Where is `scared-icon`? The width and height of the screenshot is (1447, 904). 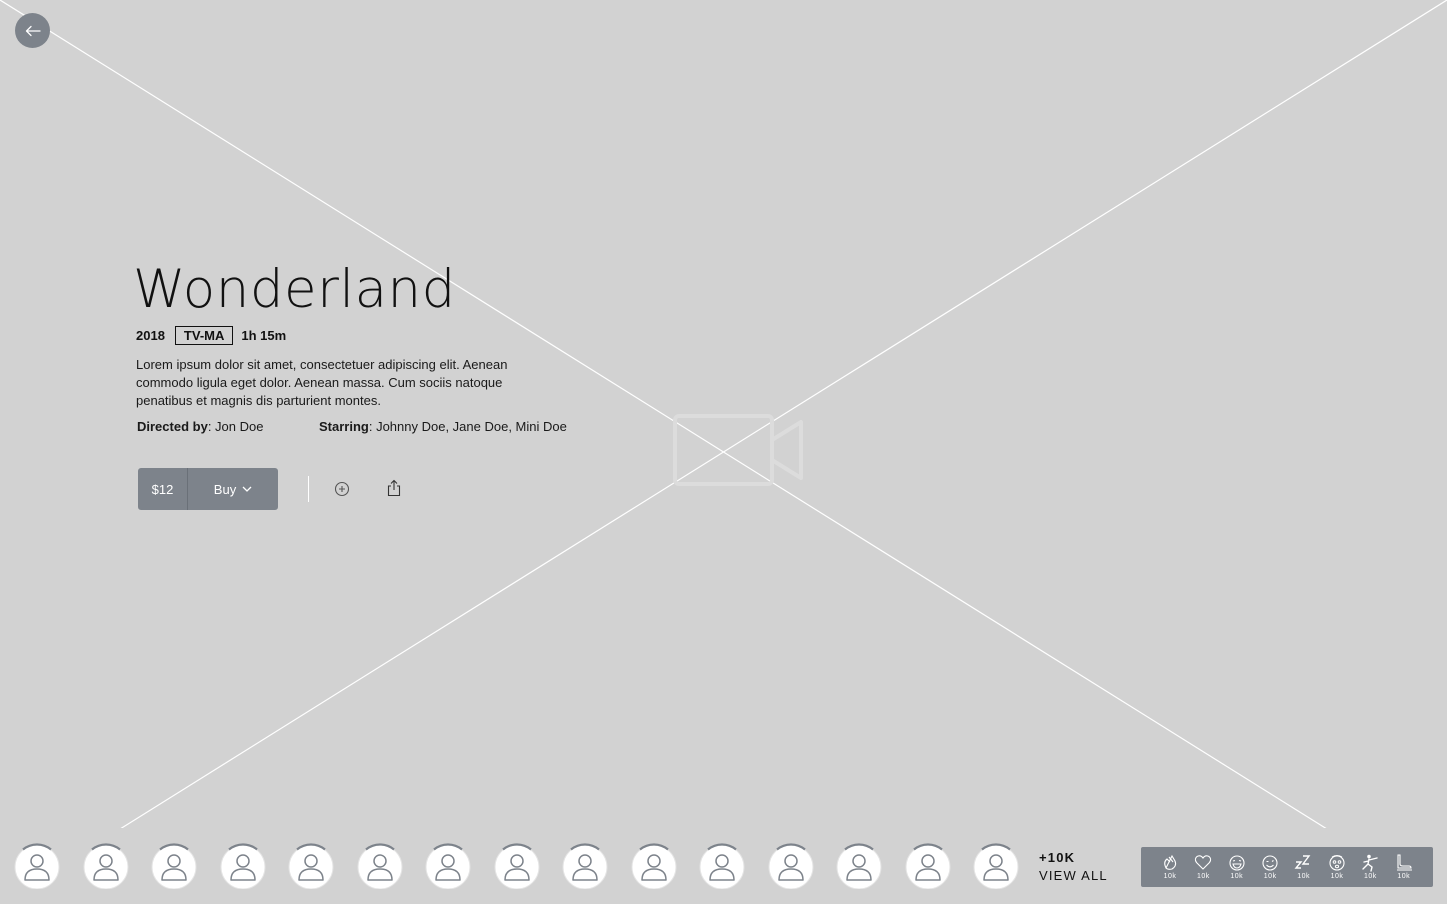
scared-icon is located at coordinates (1337, 863).